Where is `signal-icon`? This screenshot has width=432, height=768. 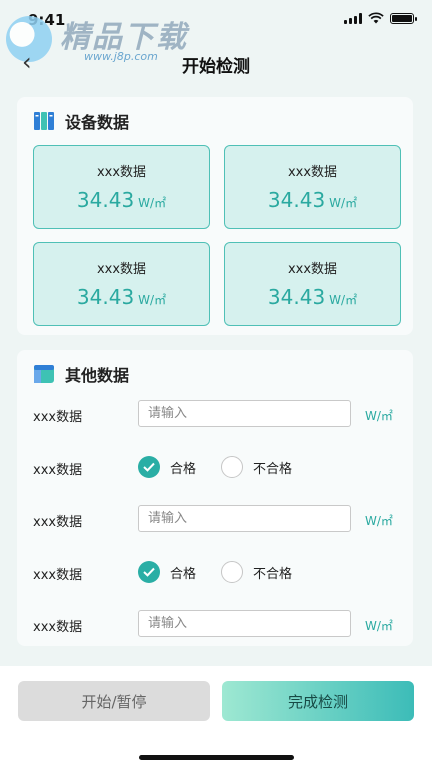
signal-icon is located at coordinates (353, 18).